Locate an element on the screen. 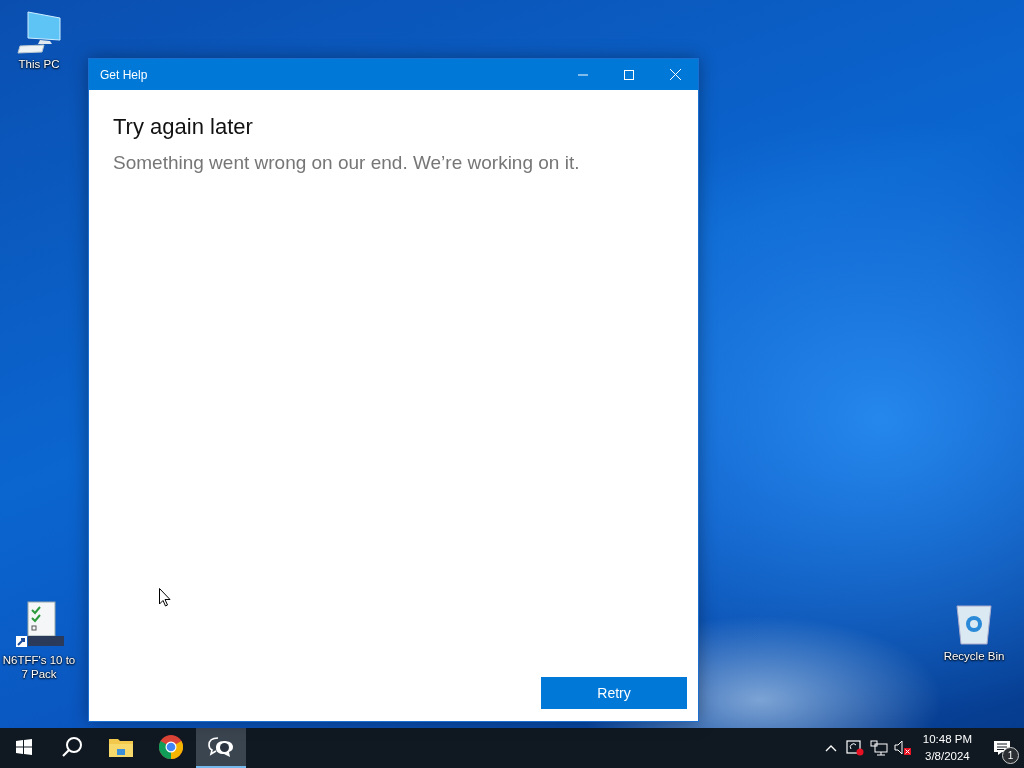  browser-icon is located at coordinates (171, 747).